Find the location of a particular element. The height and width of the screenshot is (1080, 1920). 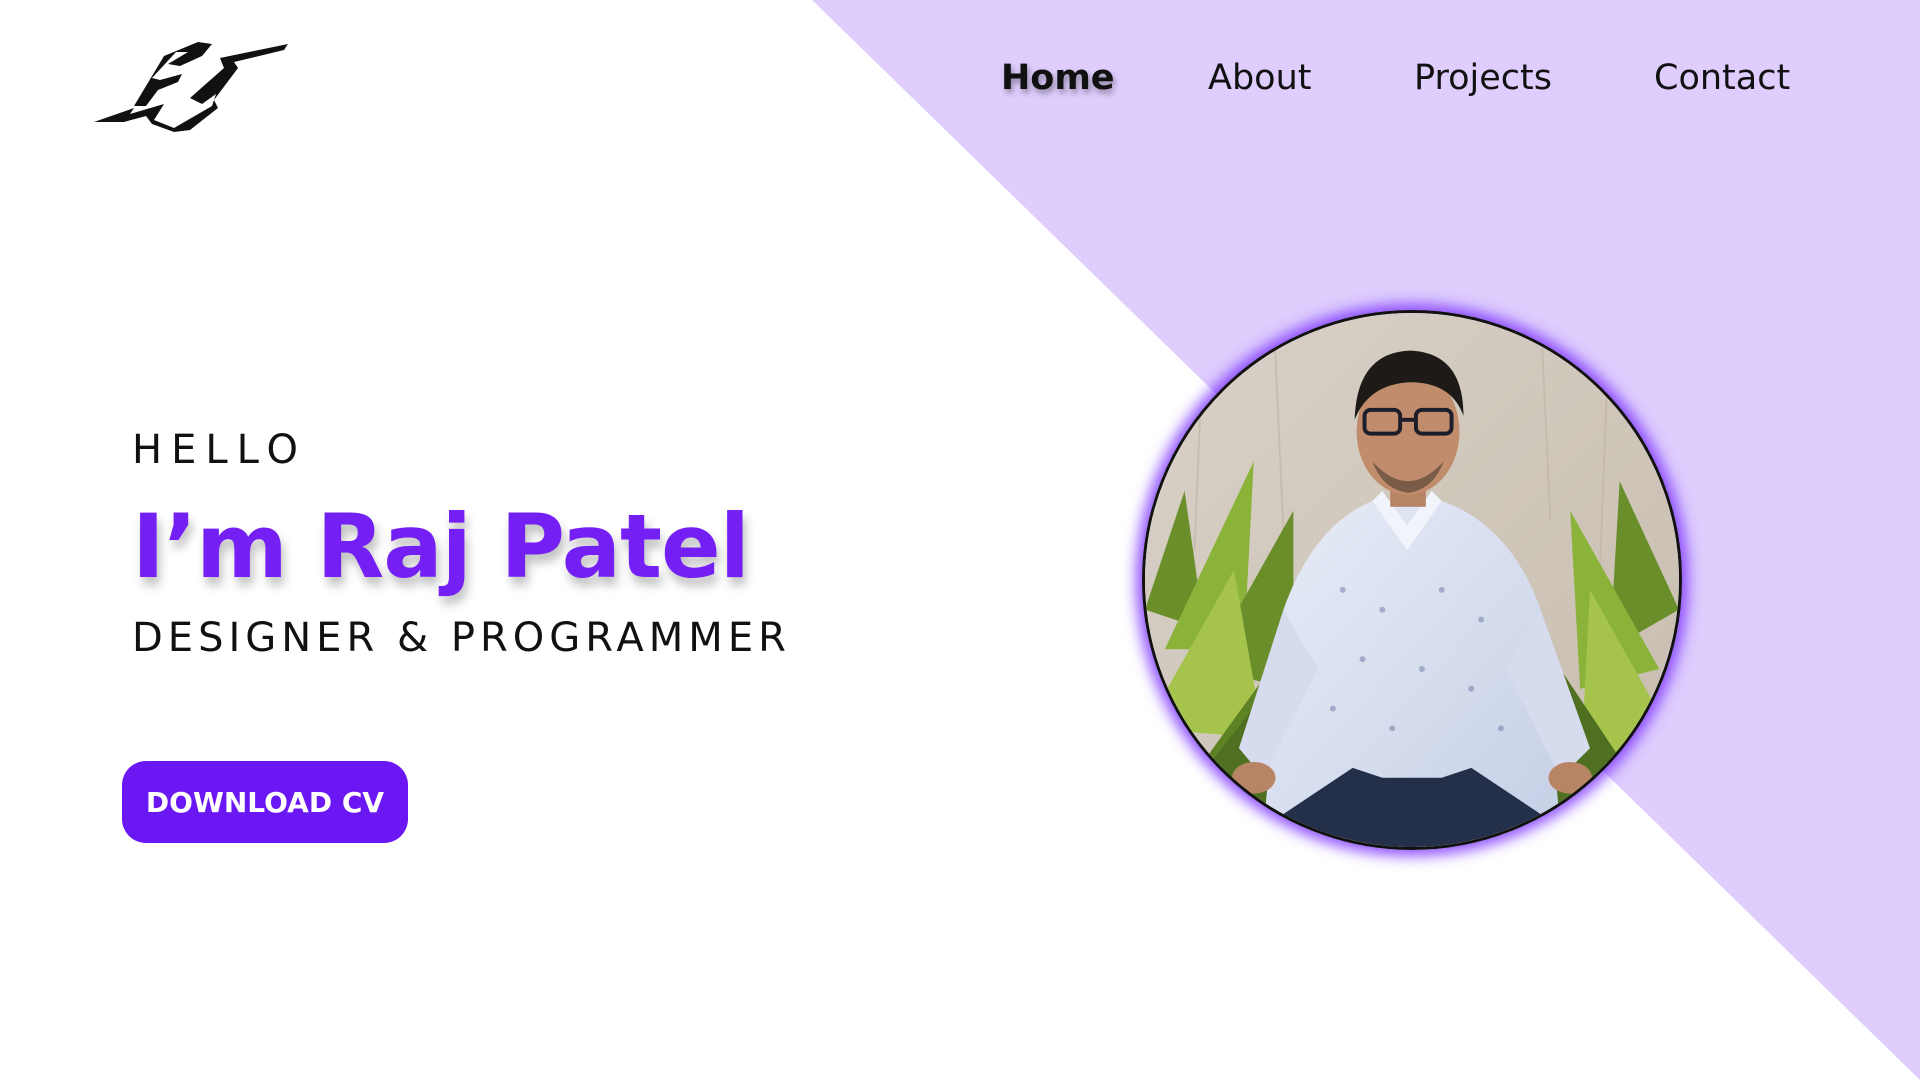

main-nav: Home About Projects Contact is located at coordinates (960, 82).